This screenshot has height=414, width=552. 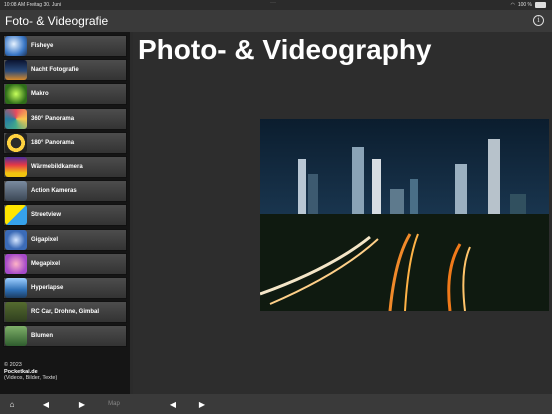 I want to click on sidebar-item: Action Kameras, so click(x=65, y=191).